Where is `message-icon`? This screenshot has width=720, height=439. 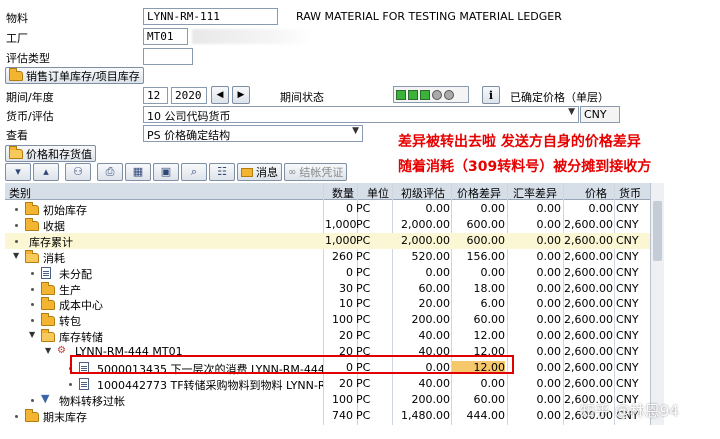
message-icon is located at coordinates (247, 172).